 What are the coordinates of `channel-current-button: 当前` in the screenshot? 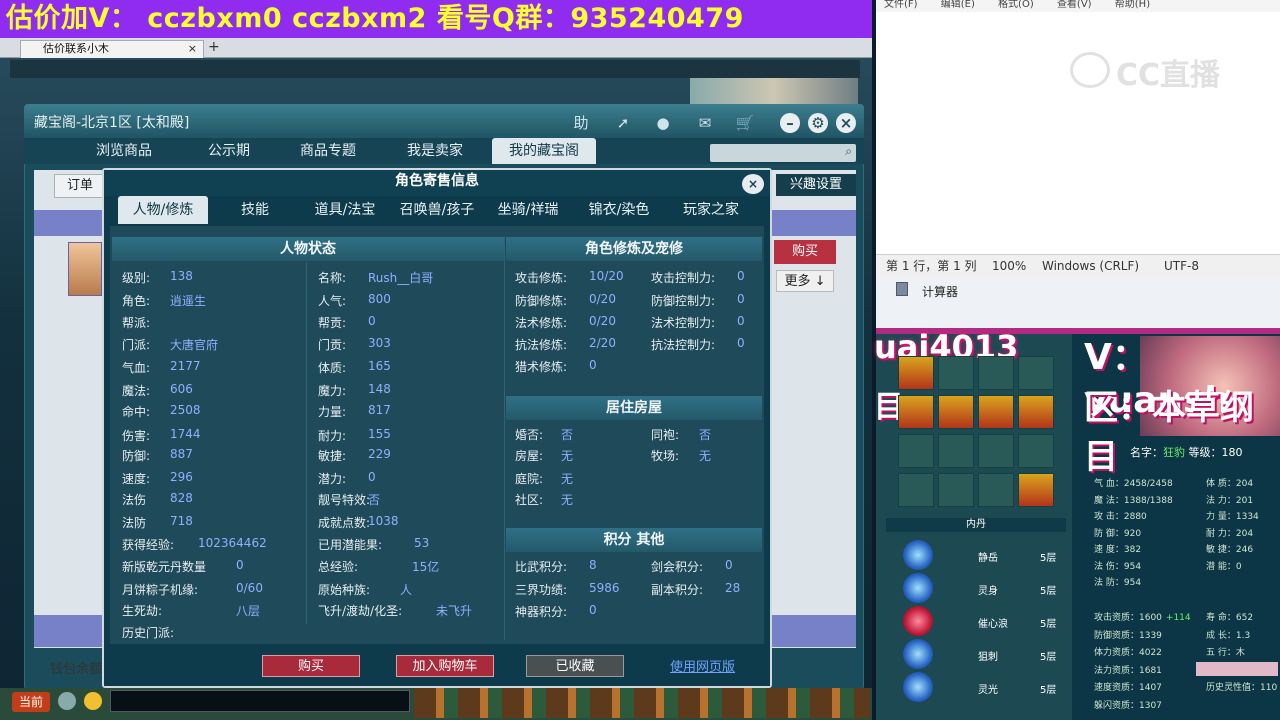 It's located at (31, 702).